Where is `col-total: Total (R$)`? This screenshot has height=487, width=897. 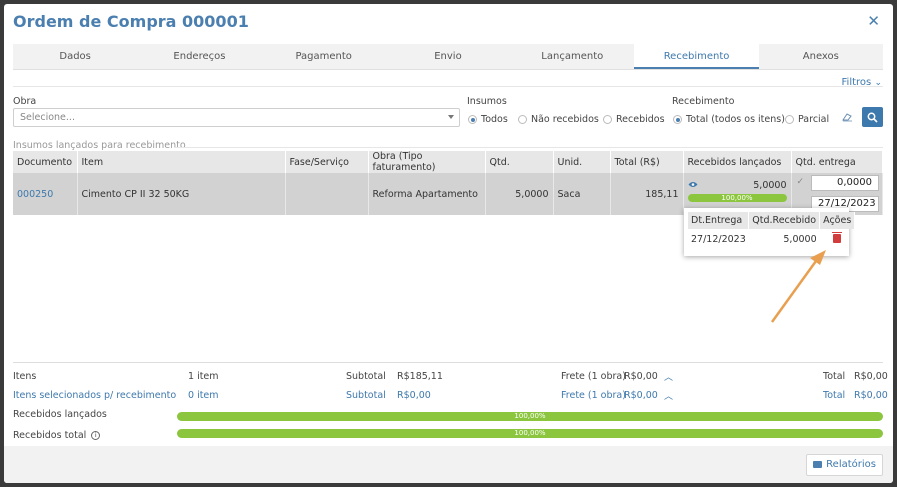 col-total: Total (R$) is located at coordinates (647, 162).